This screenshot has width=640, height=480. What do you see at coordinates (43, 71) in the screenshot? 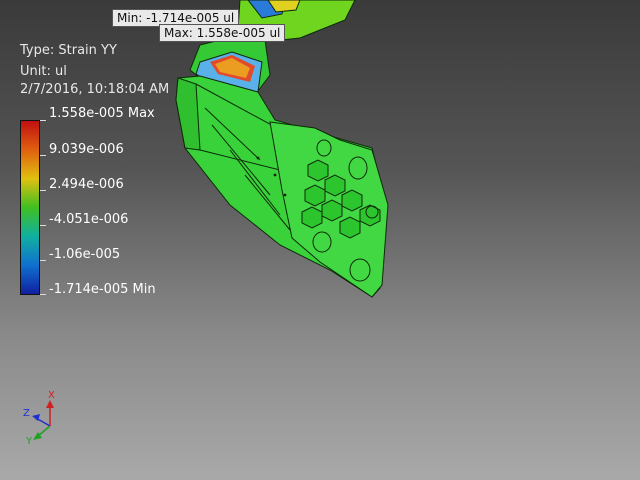
I see `result-unit-text: Unit: ul` at bounding box center [43, 71].